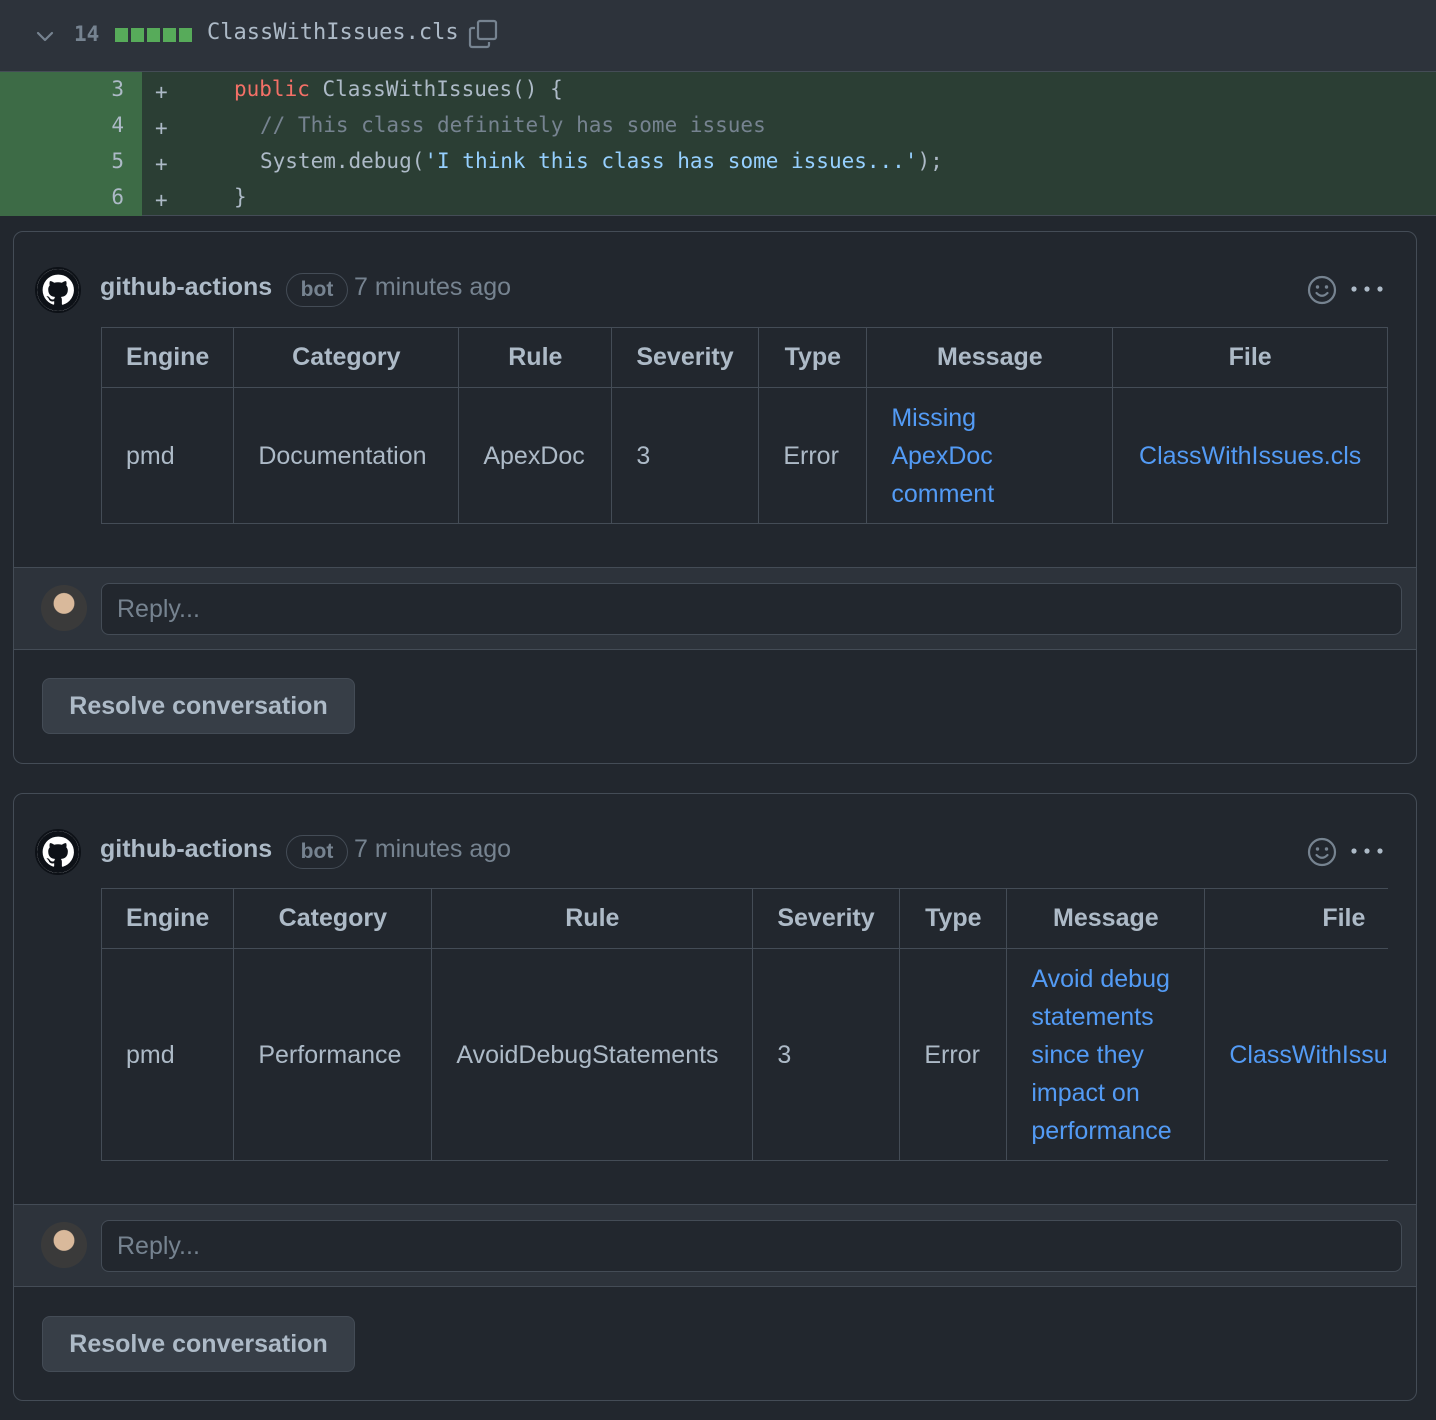 The image size is (1436, 1420). I want to click on cell-rule: AvoidDebugStatements, so click(592, 1054).